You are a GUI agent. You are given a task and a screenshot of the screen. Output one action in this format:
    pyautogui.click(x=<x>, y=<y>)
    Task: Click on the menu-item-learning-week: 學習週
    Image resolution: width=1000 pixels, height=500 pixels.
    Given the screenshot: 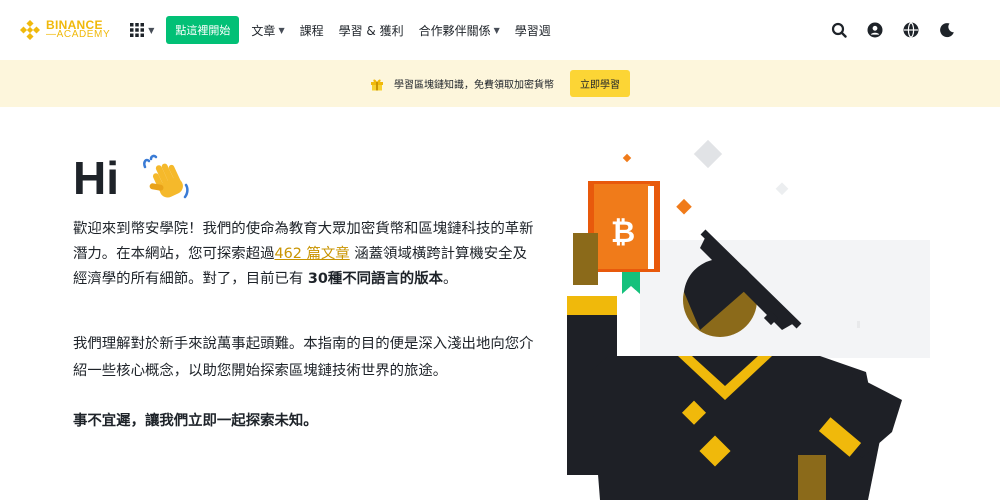 What is the action you would take?
    pyautogui.click(x=533, y=30)
    